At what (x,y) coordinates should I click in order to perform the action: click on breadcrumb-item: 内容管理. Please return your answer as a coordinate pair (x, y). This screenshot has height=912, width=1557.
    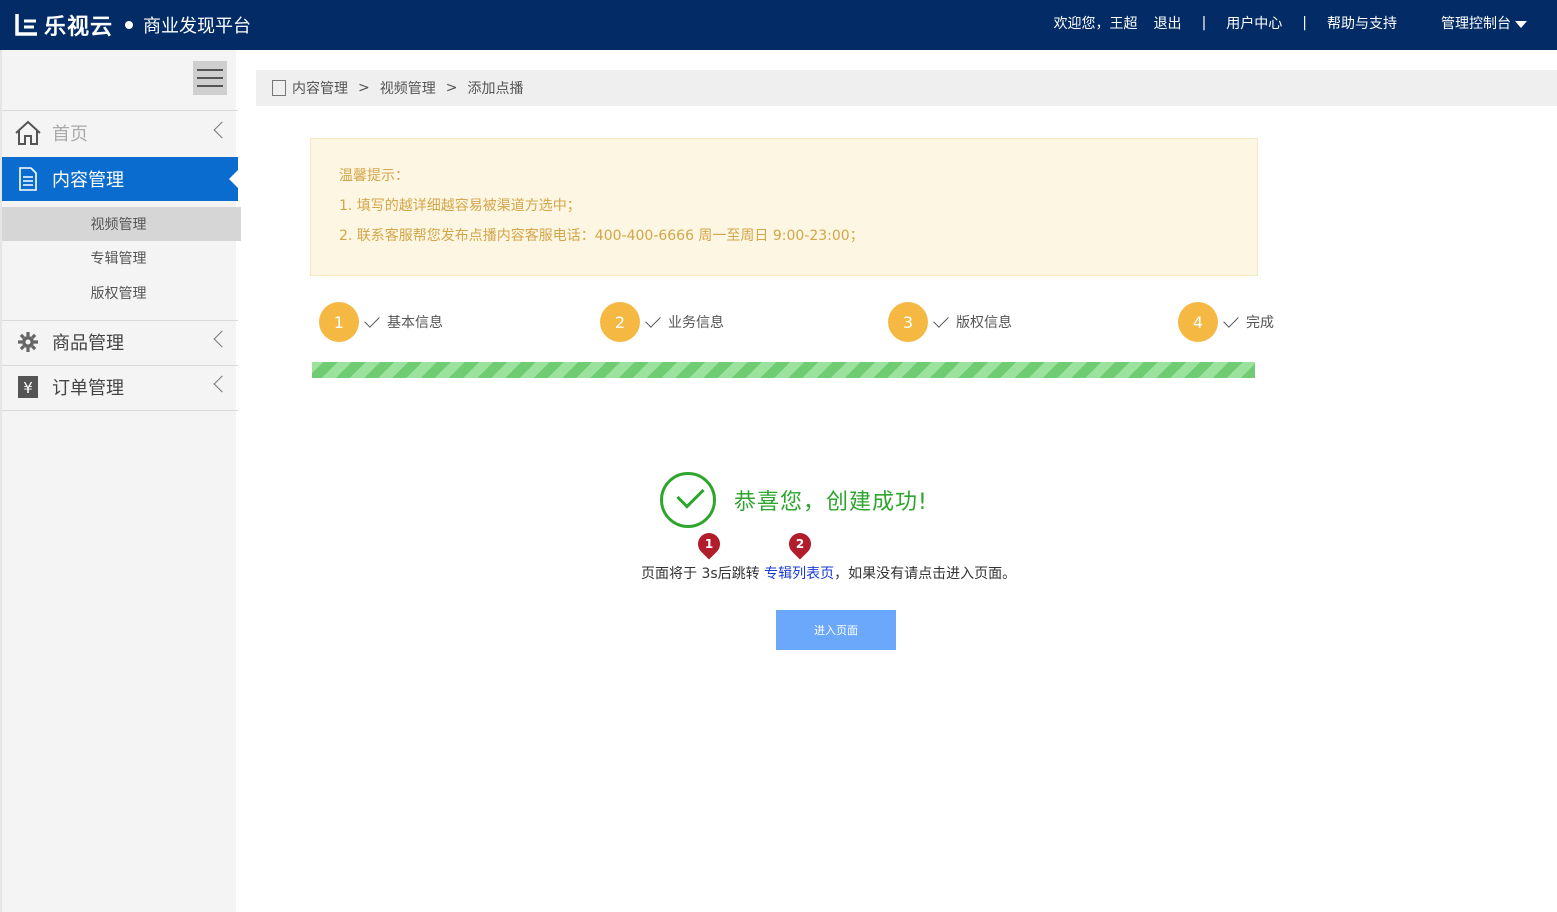
    Looking at the image, I should click on (320, 88).